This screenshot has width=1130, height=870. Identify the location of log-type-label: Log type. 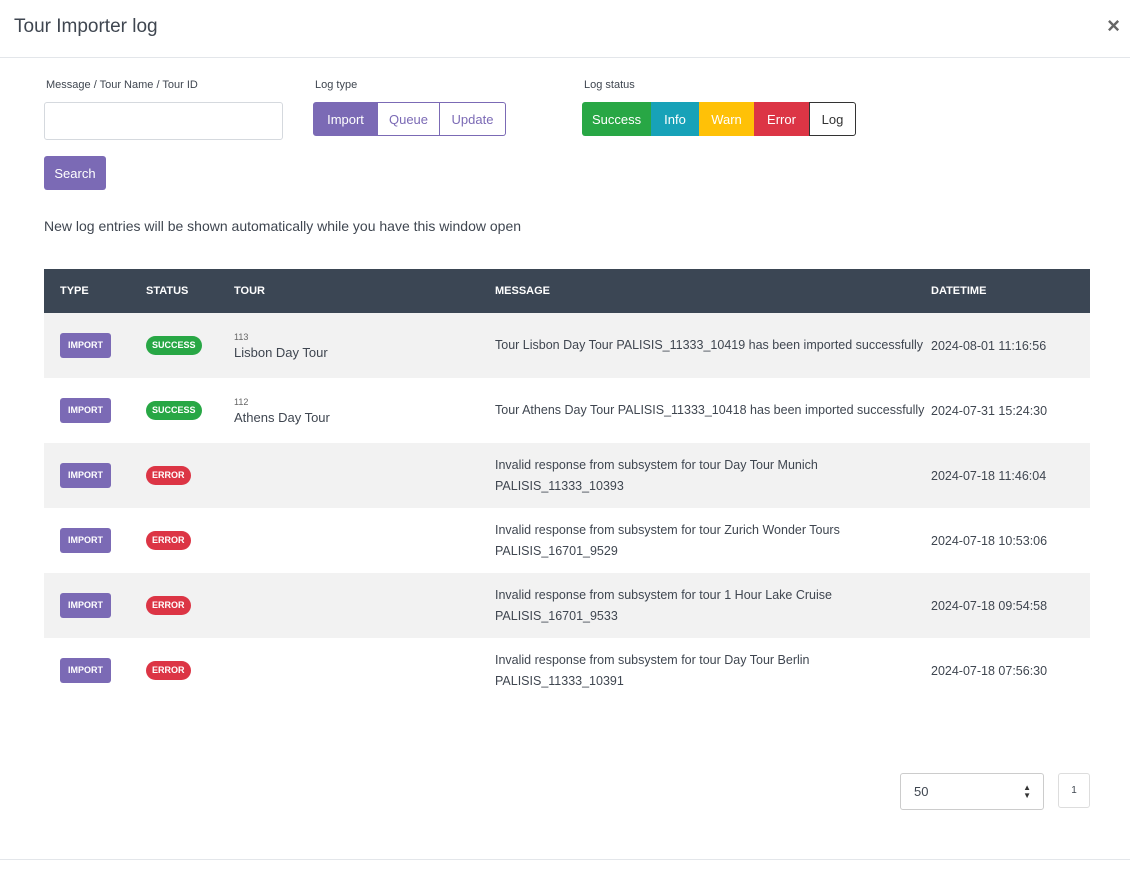
(336, 85).